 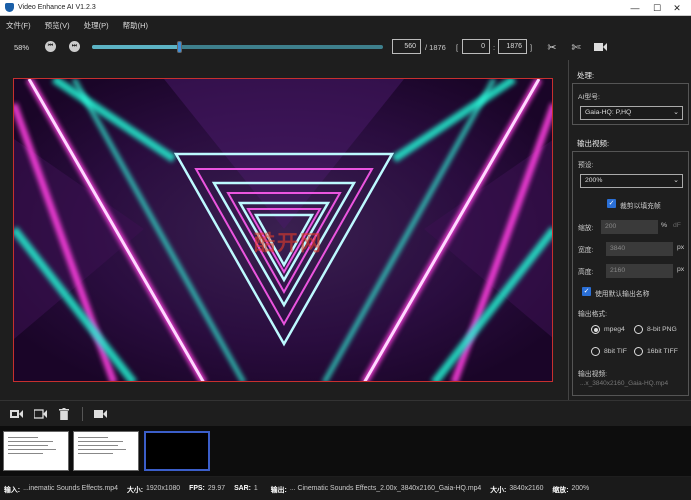 What do you see at coordinates (629, 227) in the screenshot?
I see `scale-input: 200` at bounding box center [629, 227].